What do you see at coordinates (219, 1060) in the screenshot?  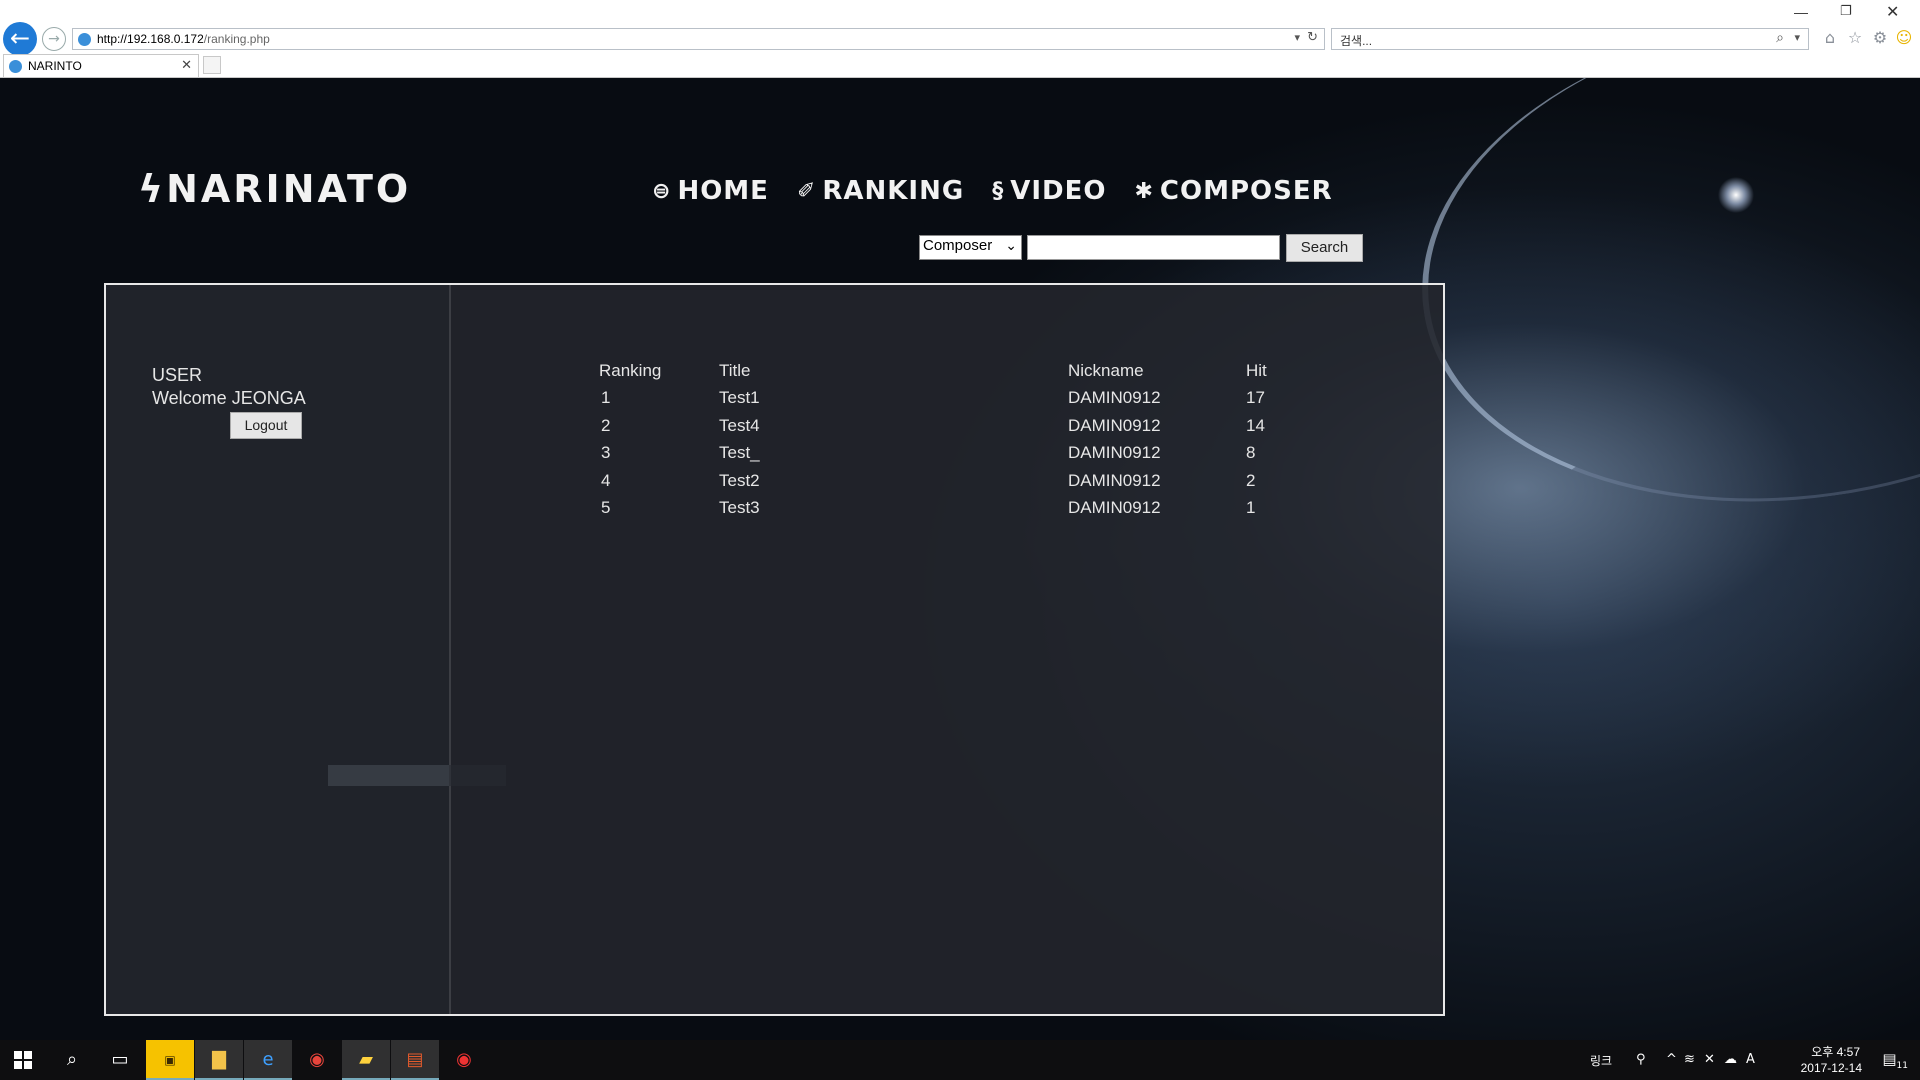 I see `file-explorer-icon: ▇` at bounding box center [219, 1060].